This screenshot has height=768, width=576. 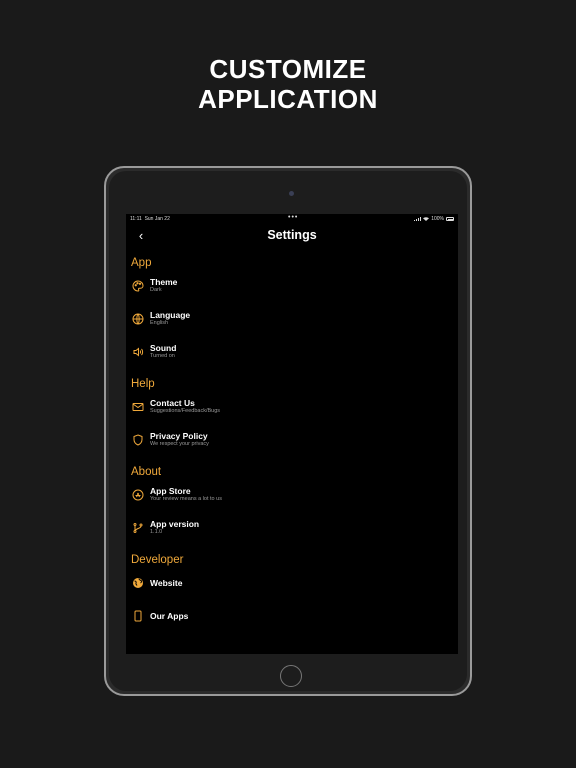 What do you see at coordinates (146, 472) in the screenshot?
I see `section-title-about: About` at bounding box center [146, 472].